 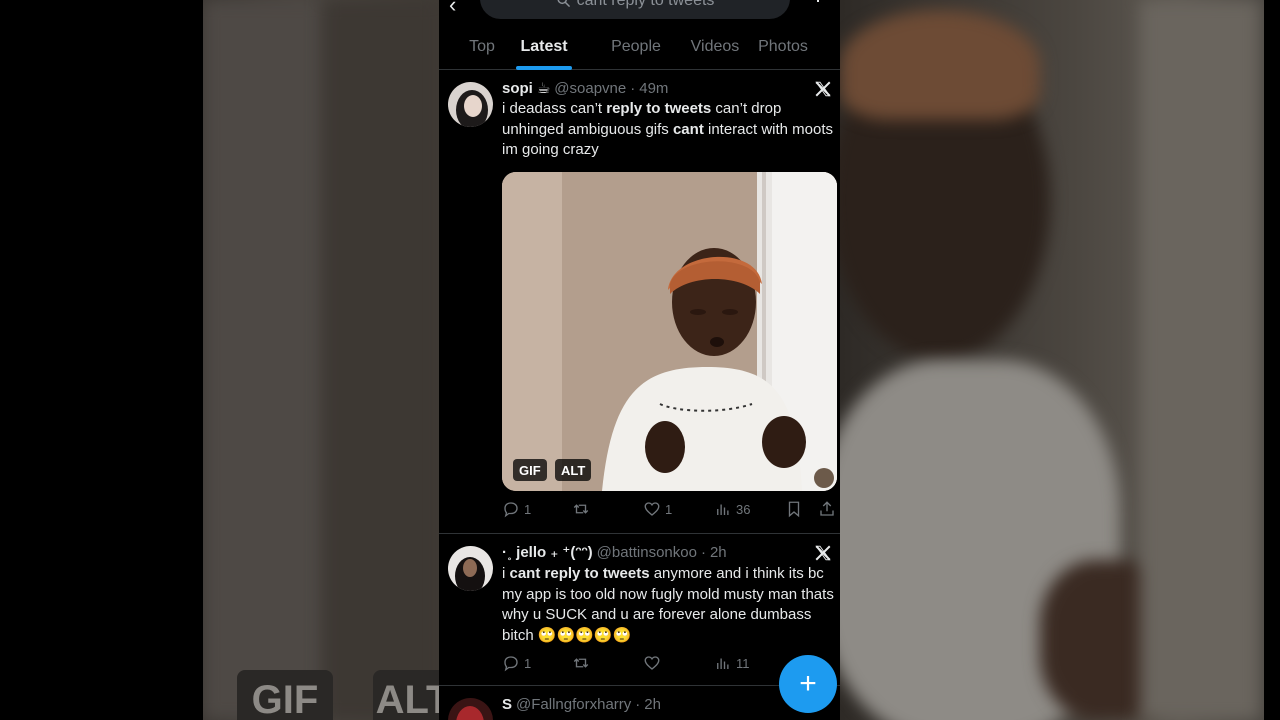 I want to click on like-button: 1, so click(x=657, y=509).